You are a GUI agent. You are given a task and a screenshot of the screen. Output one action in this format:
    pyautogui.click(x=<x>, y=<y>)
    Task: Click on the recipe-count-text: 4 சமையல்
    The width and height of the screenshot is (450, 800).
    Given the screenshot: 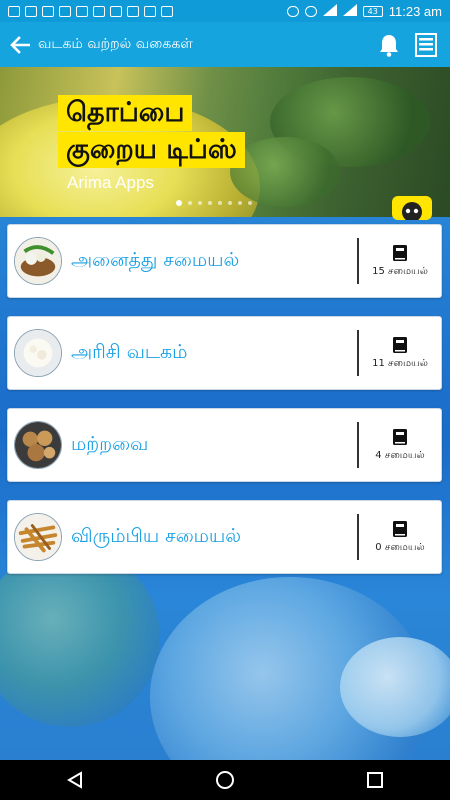 What is the action you would take?
    pyautogui.click(x=400, y=455)
    